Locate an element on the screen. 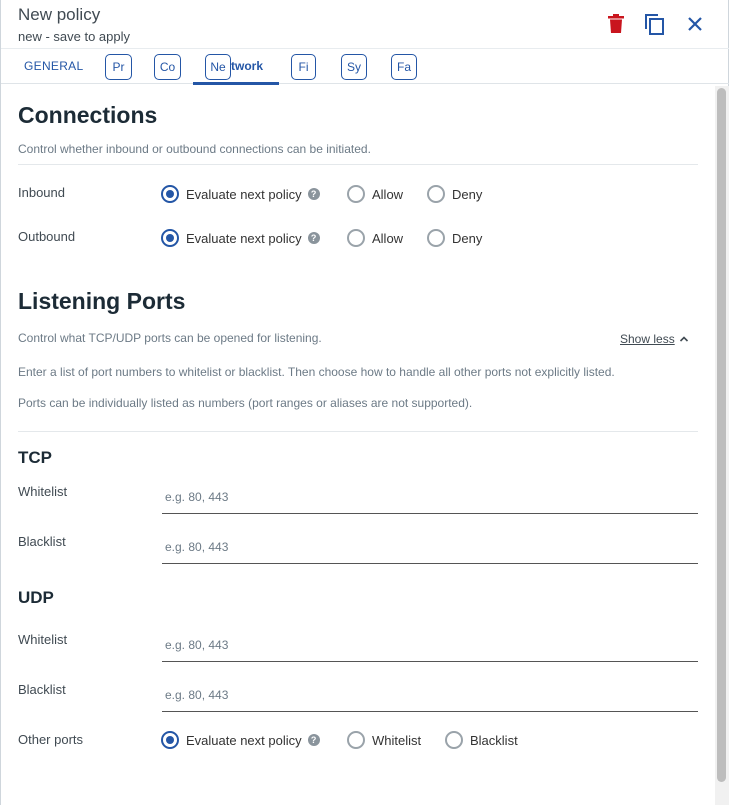  tab-bar: GENERAL Pr Co Ne twork Fi Sy Fa is located at coordinates (365, 66).